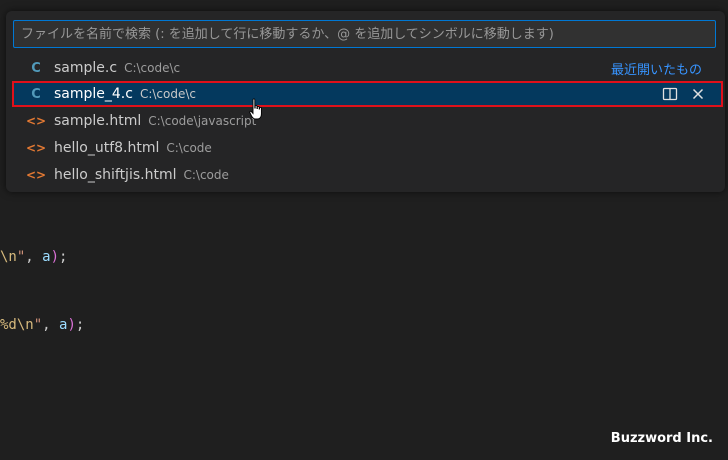 This screenshot has width=728, height=460. I want to click on file-list-item-sample-html: <> sample.html C:\code\javascript, so click(365, 121).